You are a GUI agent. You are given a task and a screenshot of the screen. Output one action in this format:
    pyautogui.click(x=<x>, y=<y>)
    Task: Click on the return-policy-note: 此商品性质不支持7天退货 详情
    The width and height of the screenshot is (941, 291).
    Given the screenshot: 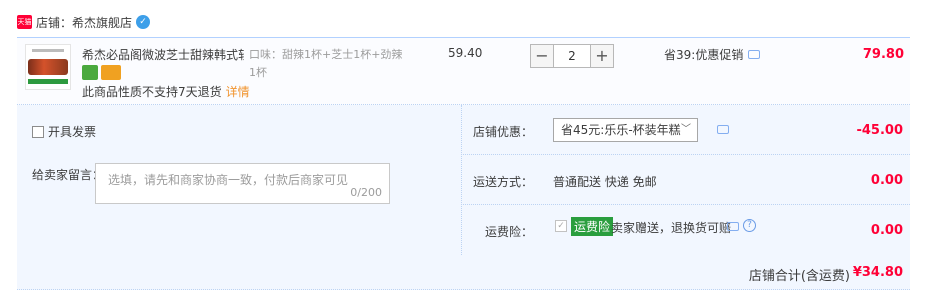 What is the action you would take?
    pyautogui.click(x=166, y=91)
    